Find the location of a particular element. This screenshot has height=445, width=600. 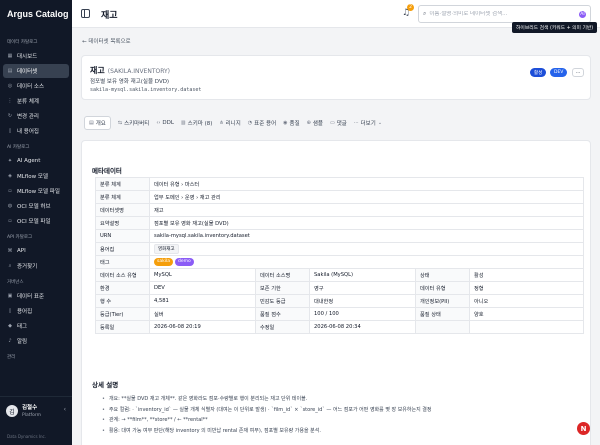

meta-key: 용어집 is located at coordinates (122, 249).